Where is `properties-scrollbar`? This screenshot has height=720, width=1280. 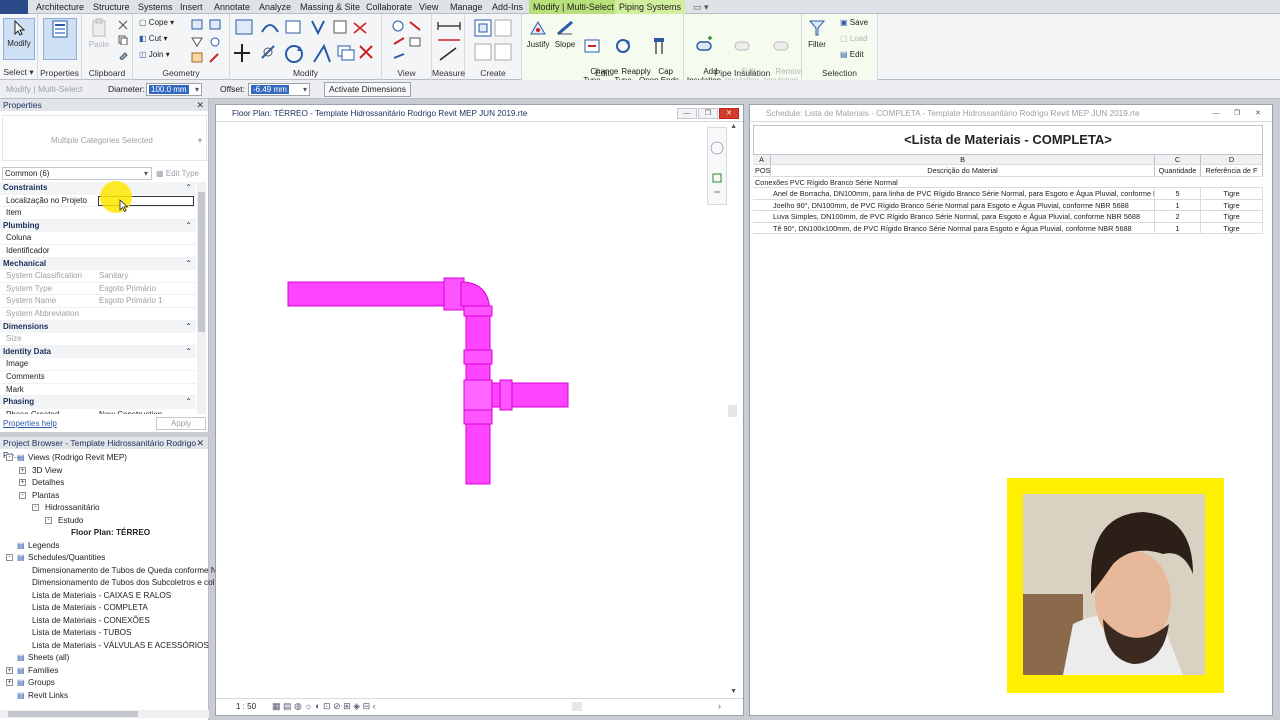
properties-scrollbar is located at coordinates (201, 298).